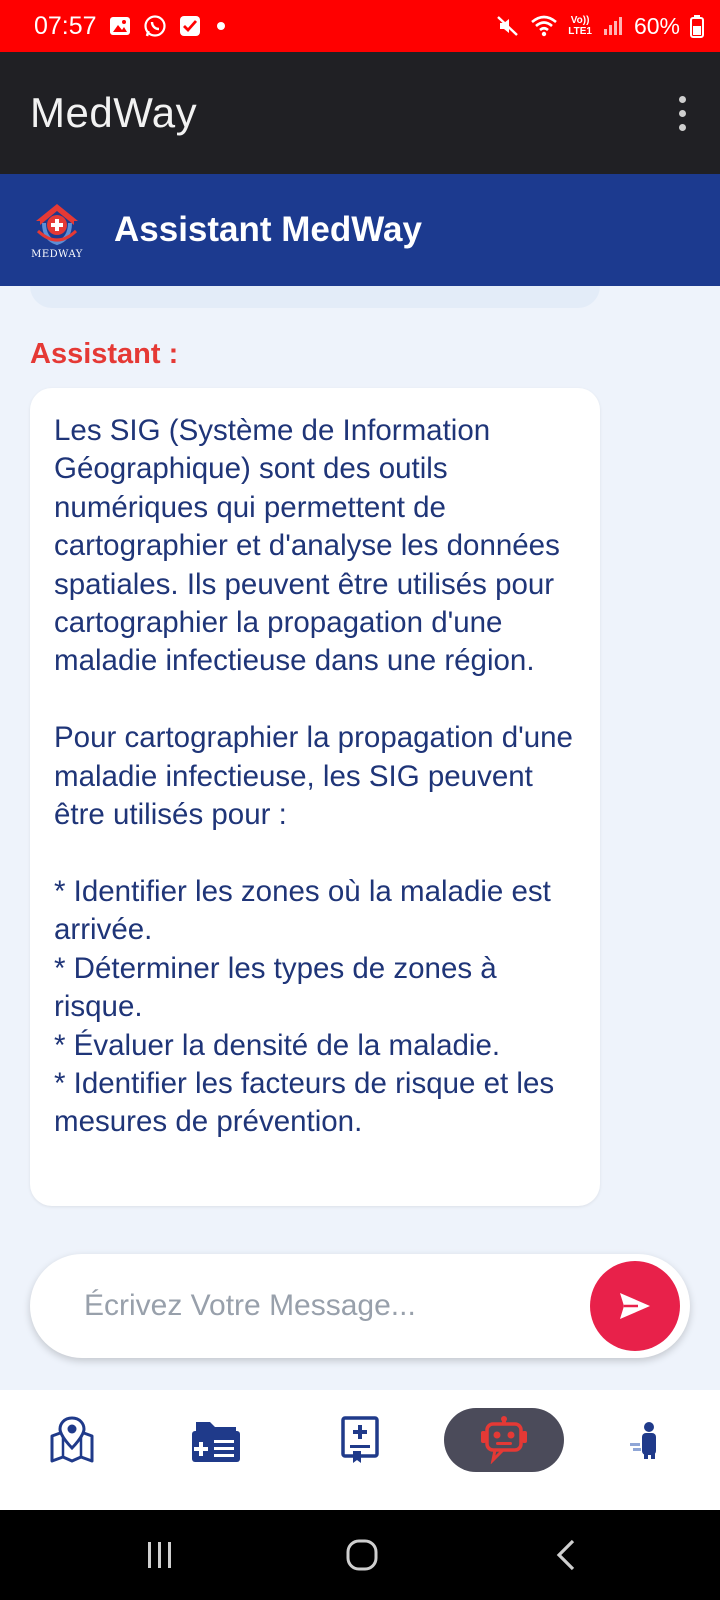  I want to click on nav-item-medical-folder, so click(216, 1440).